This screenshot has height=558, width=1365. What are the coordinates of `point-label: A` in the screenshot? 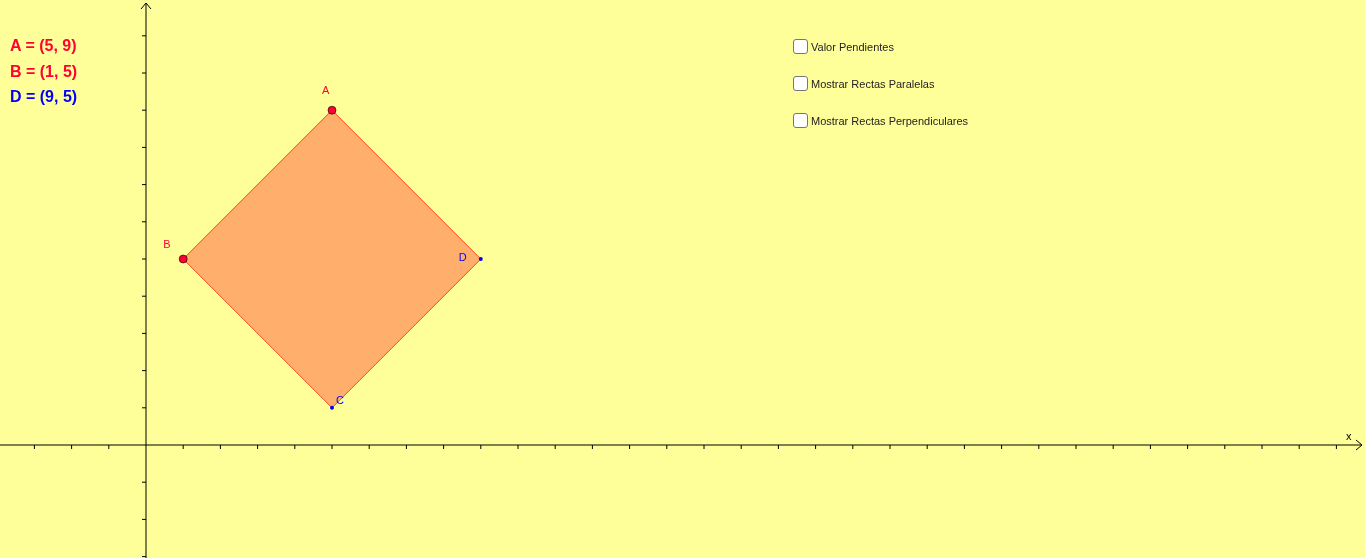 It's located at (326, 90).